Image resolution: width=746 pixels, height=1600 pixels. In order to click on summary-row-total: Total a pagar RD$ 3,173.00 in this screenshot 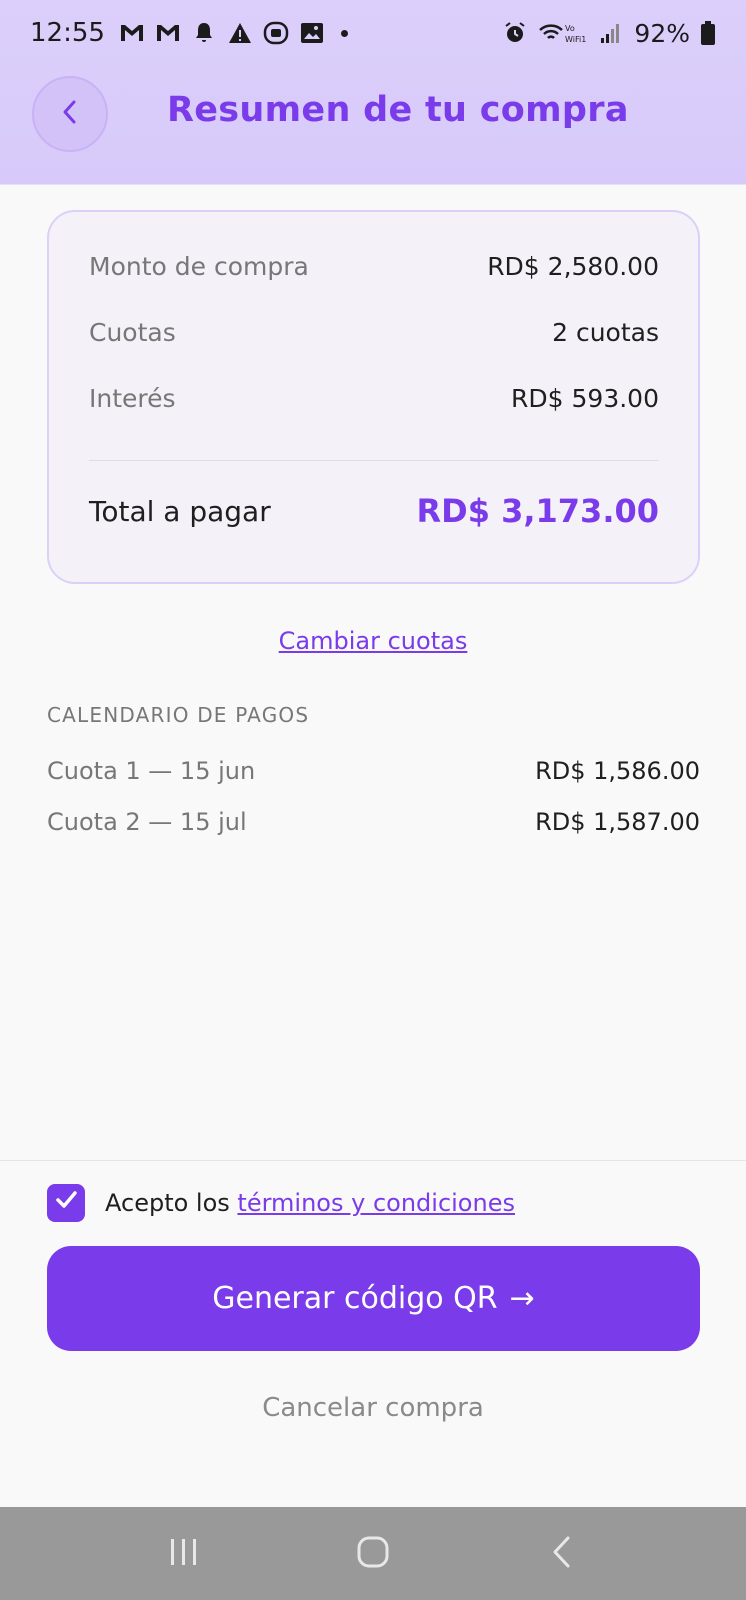, I will do `click(374, 511)`.